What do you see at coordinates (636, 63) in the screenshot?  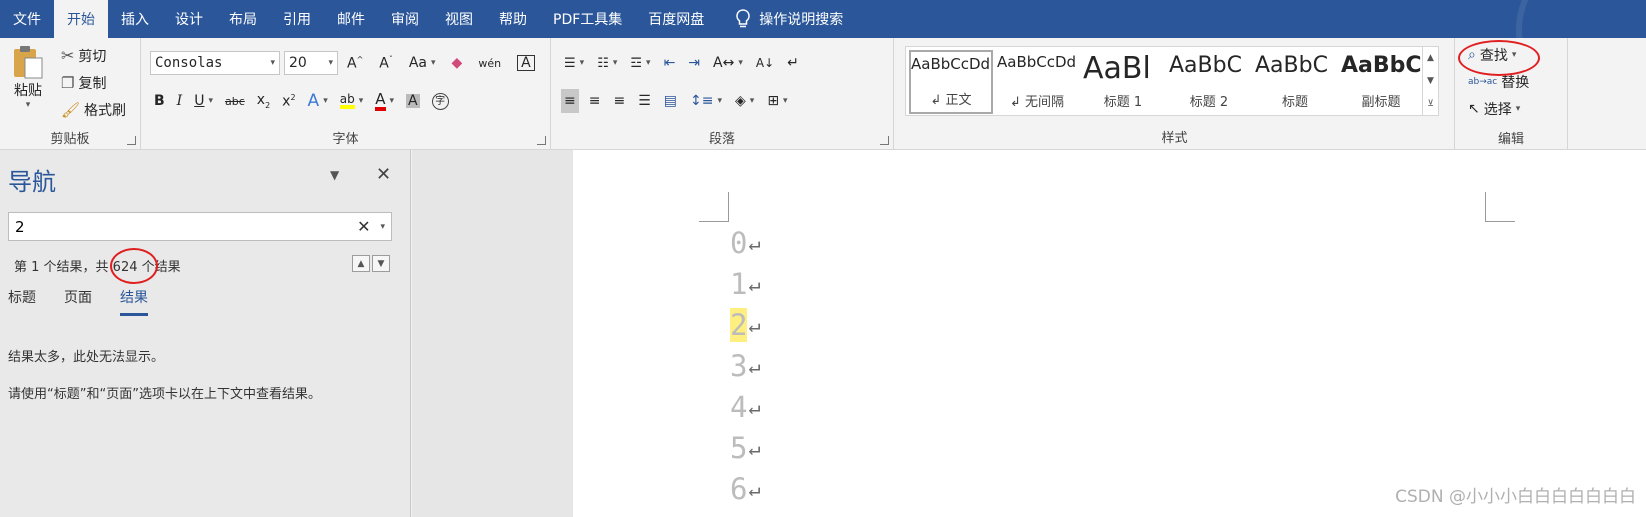 I see `multilevel-list-icon: ☲` at bounding box center [636, 63].